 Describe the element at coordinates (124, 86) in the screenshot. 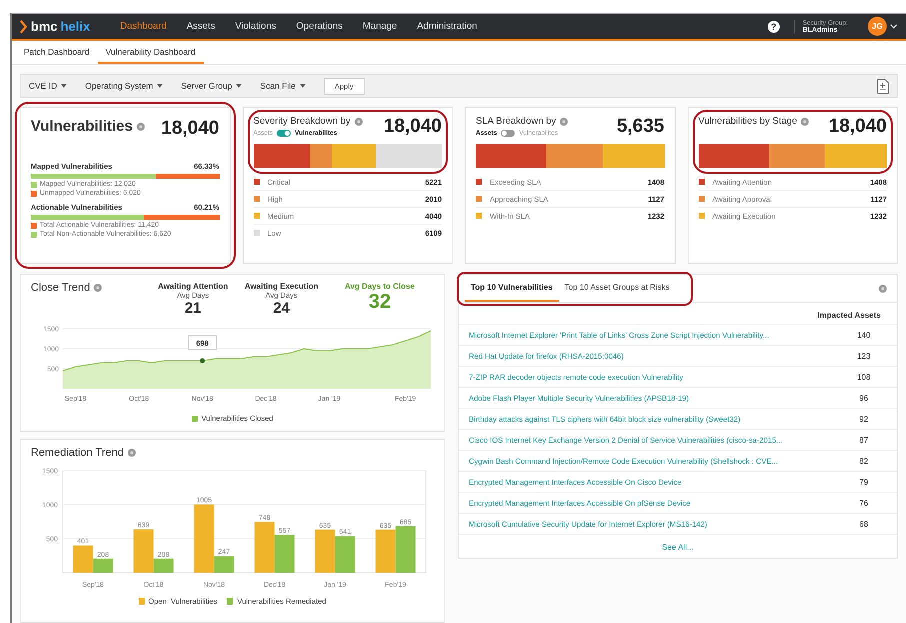

I see `filter-dropdown: Operating System` at that location.